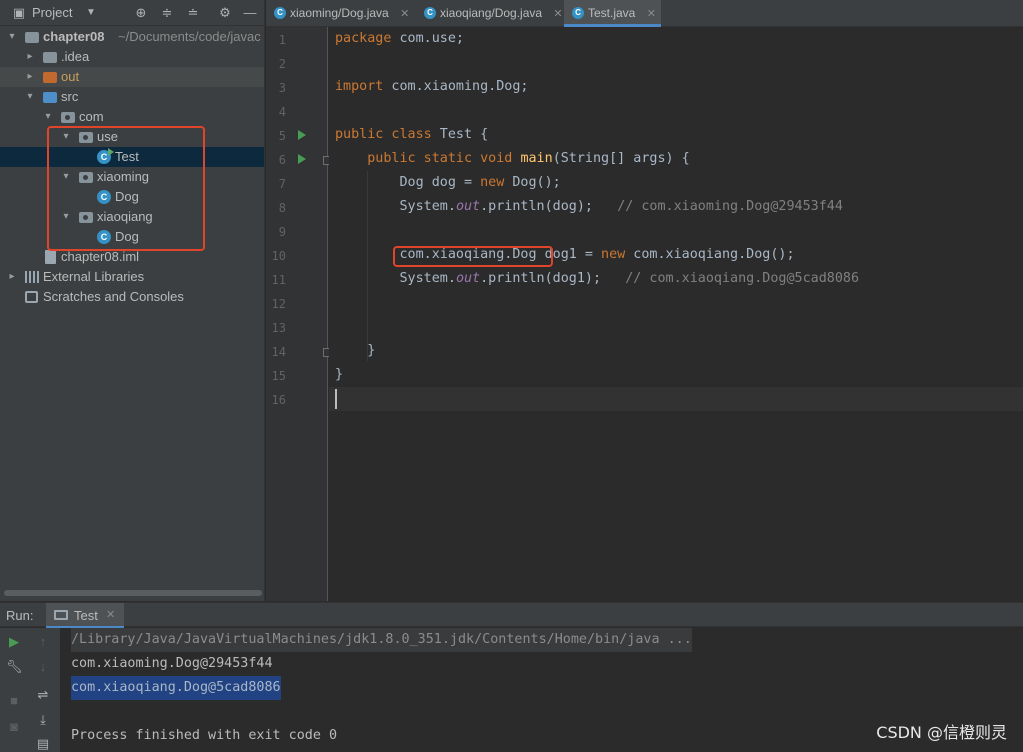  Describe the element at coordinates (50, 77) in the screenshot. I see `output-folder-icon` at that location.